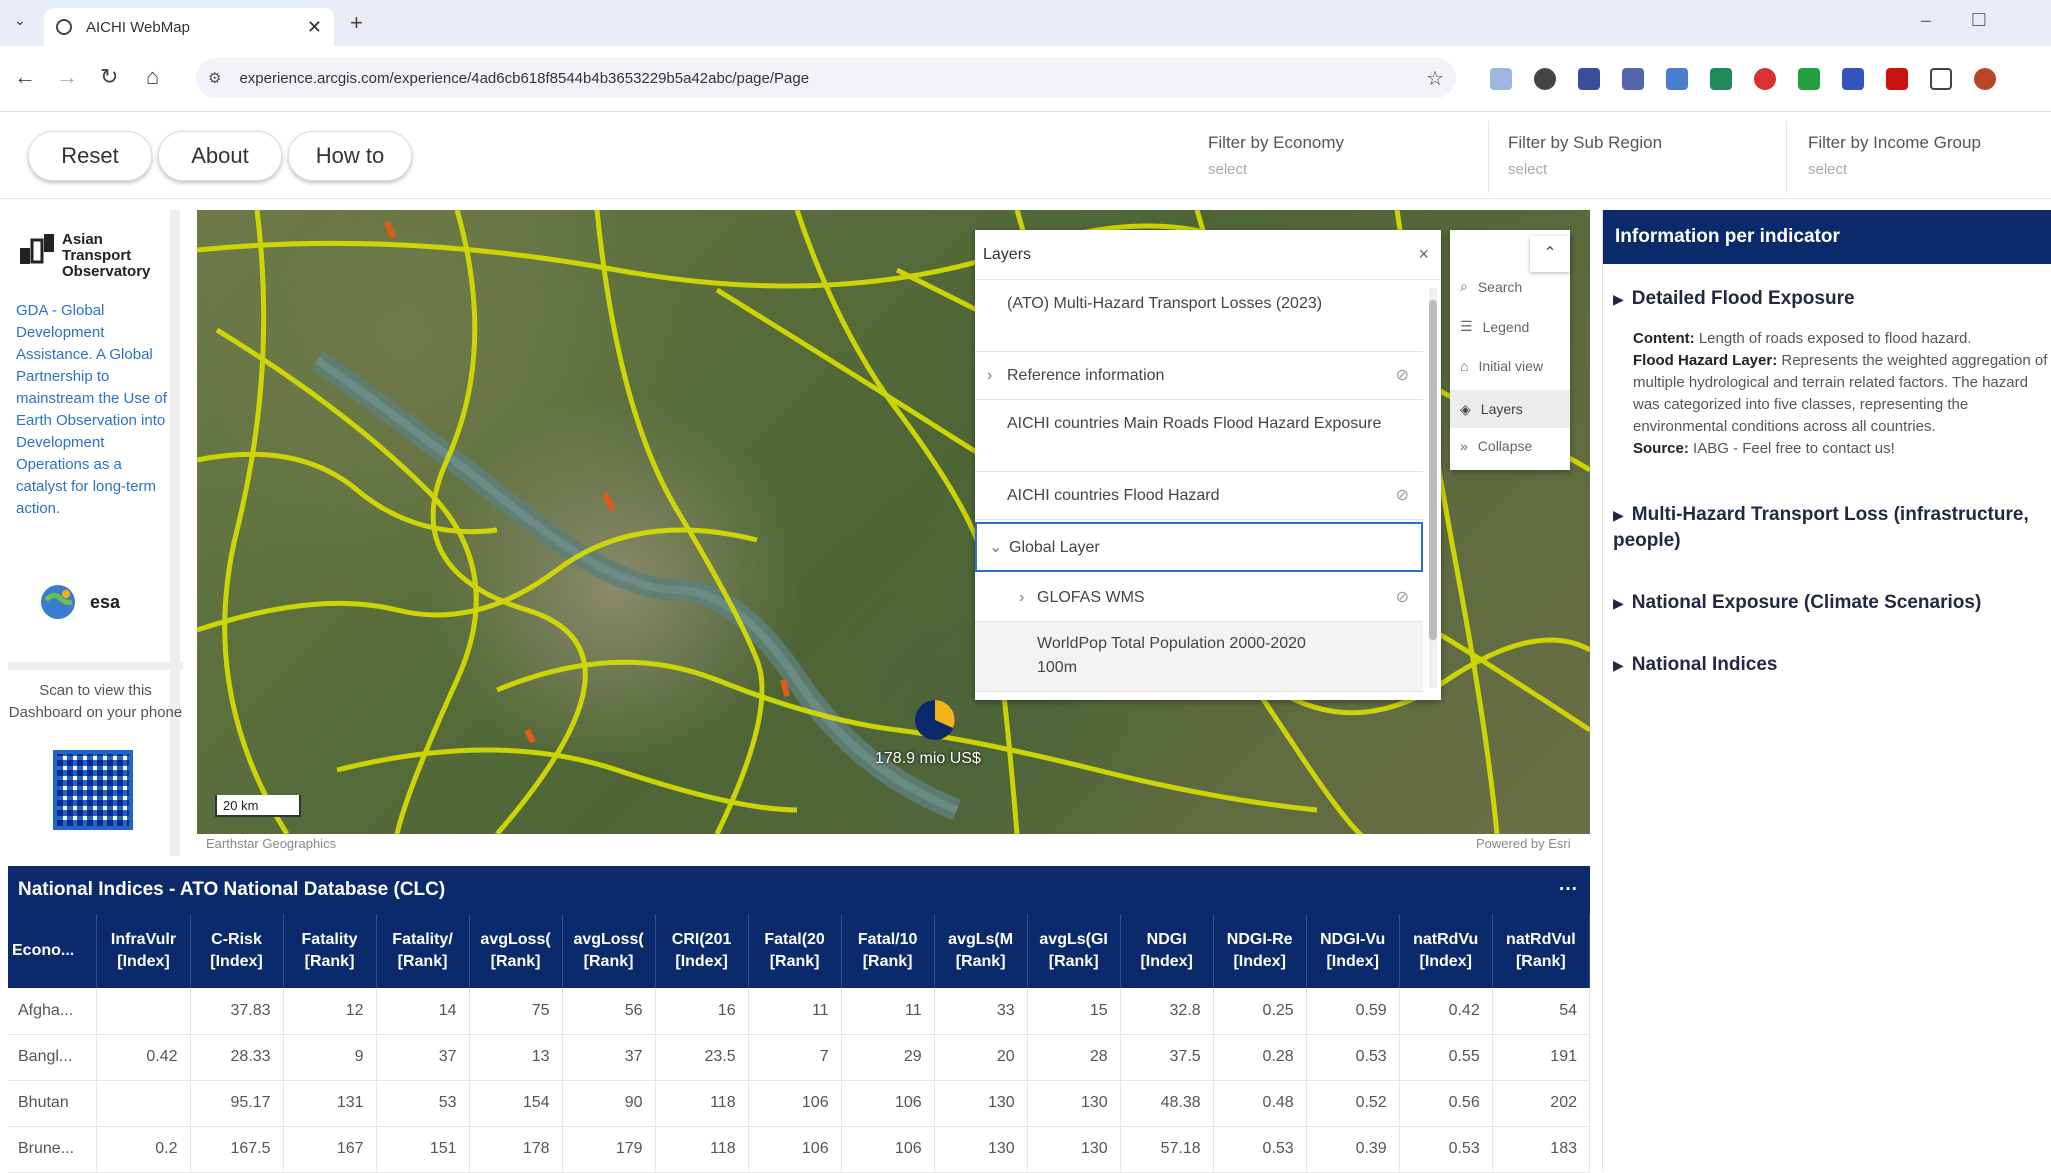 The width and height of the screenshot is (2051, 1173). I want to click on triangle-right-icon: ▶, so click(1618, 665).